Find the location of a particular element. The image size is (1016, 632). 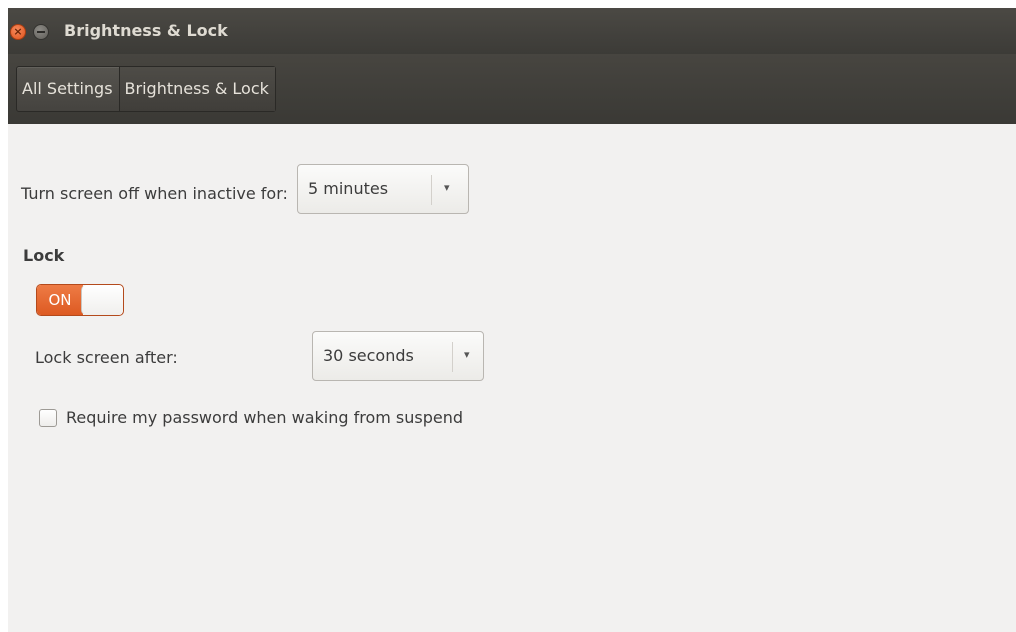

toggle-on-label: ON is located at coordinates (60, 300).